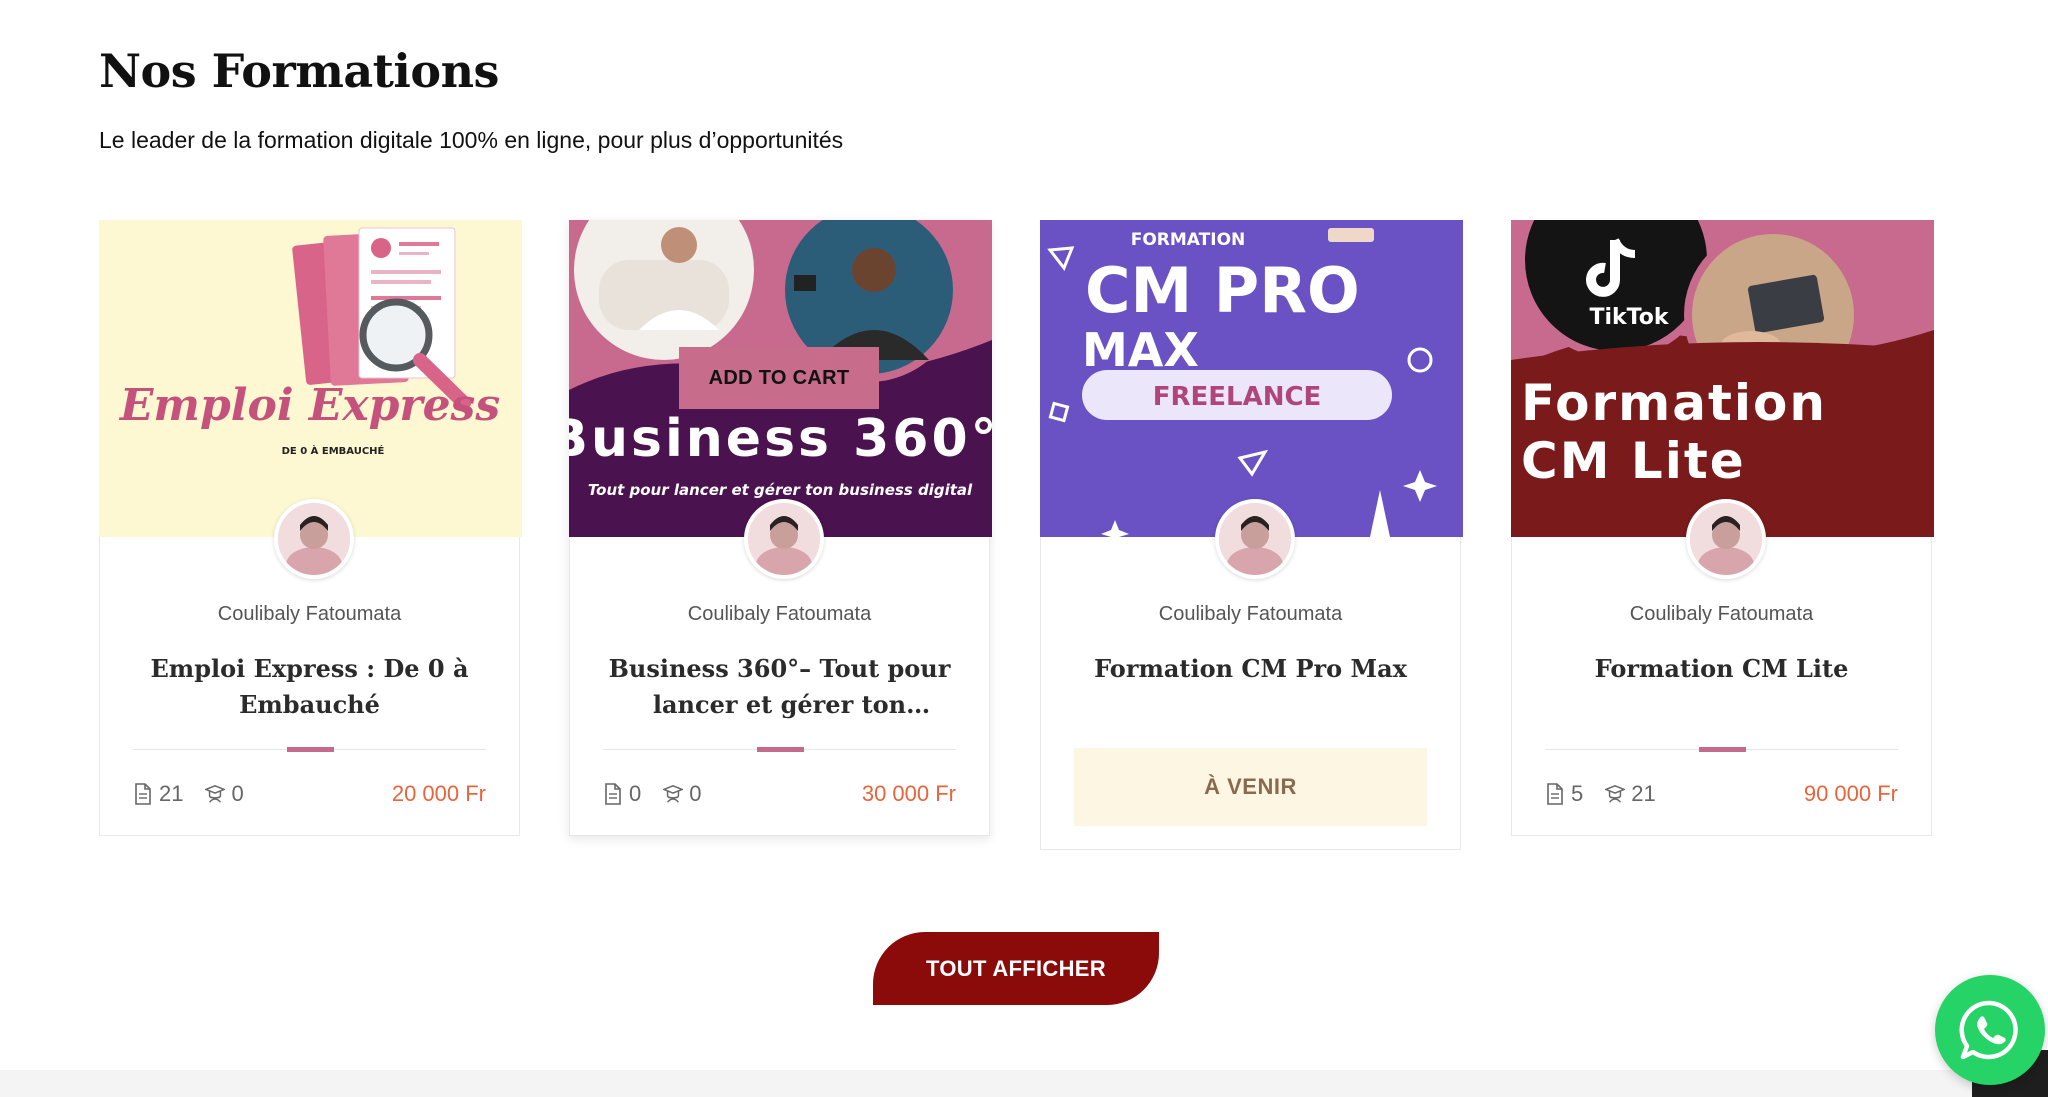  What do you see at coordinates (1222, 290) in the screenshot?
I see `svg-text: CM PRO` at bounding box center [1222, 290].